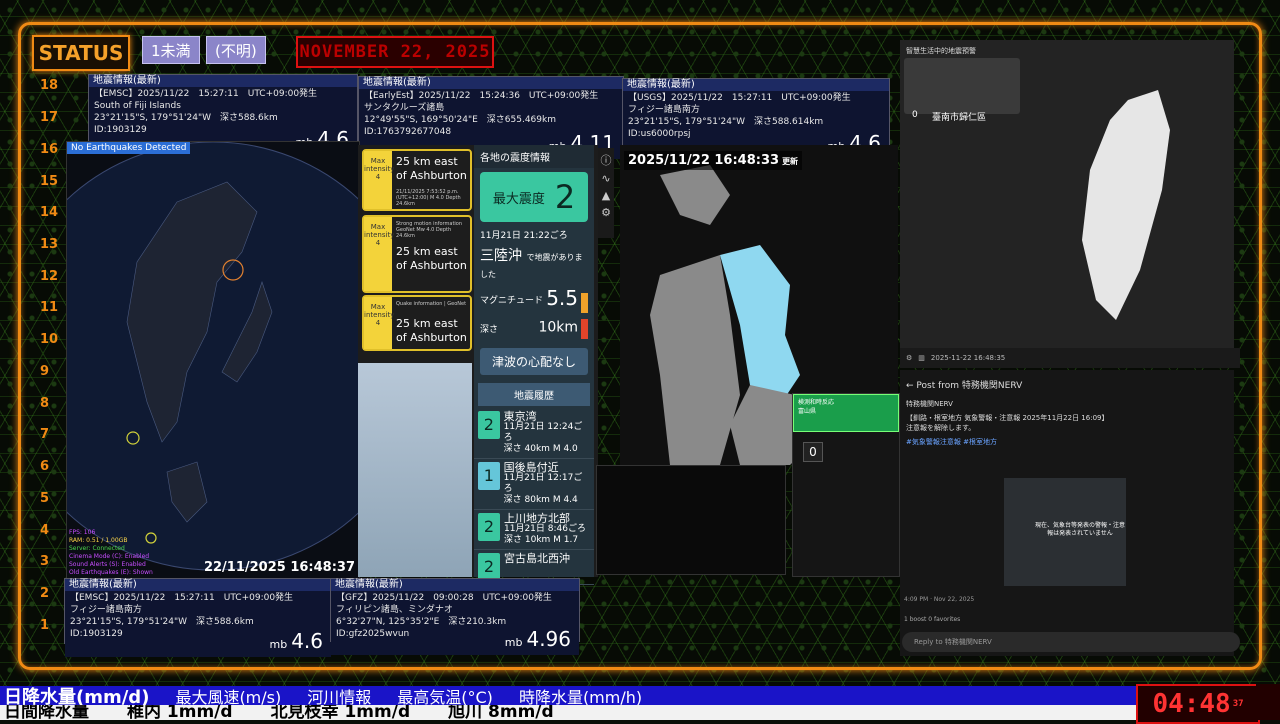 The width and height of the screenshot is (1280, 724). Describe the element at coordinates (1191, 704) in the screenshot. I see `clock-time: 04:48` at that location.